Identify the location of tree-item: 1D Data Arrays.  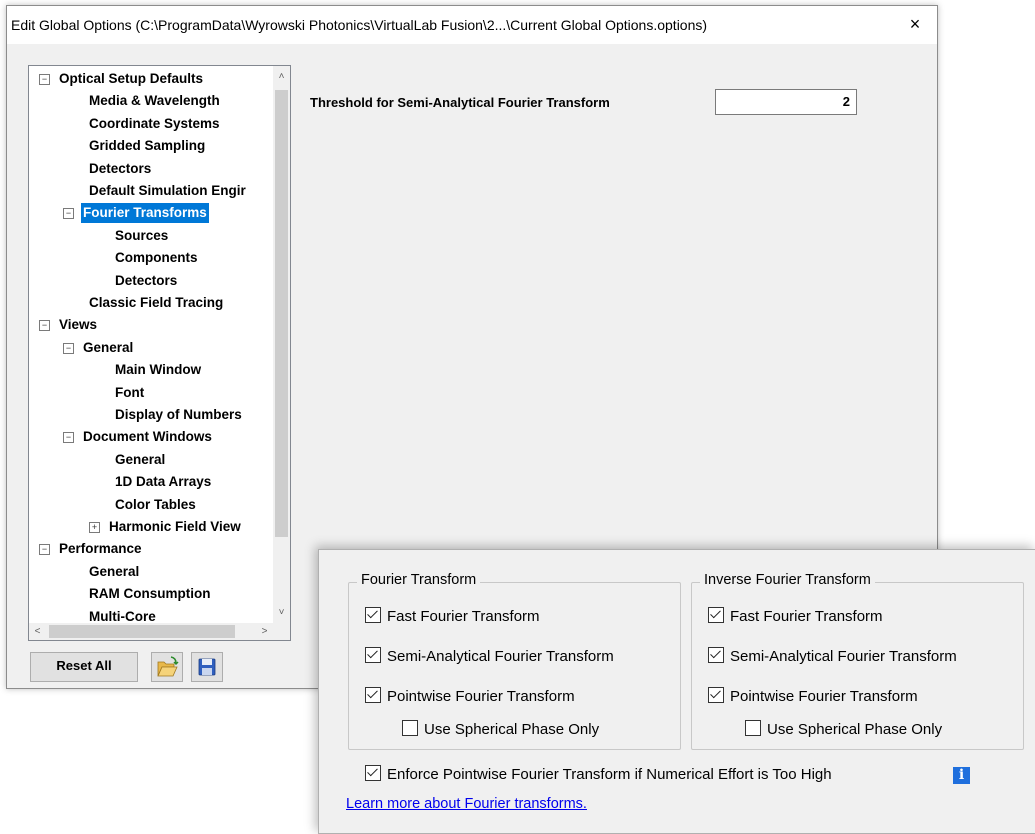
(151, 482).